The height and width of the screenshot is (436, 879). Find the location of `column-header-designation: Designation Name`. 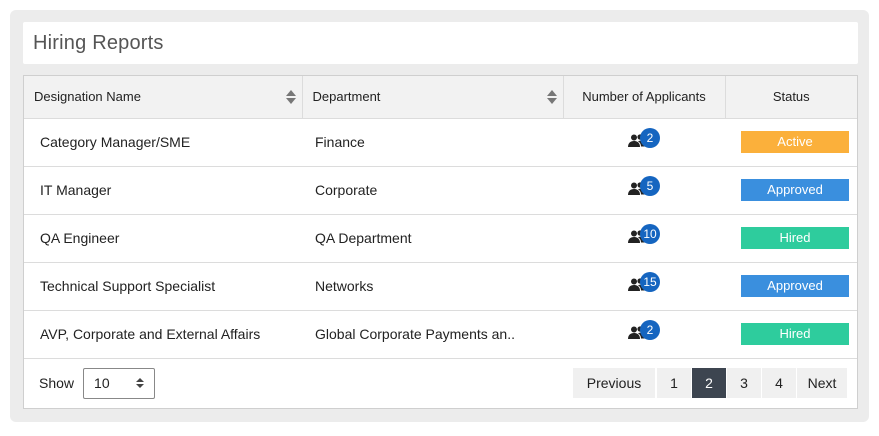

column-header-designation: Designation Name is located at coordinates (163, 97).